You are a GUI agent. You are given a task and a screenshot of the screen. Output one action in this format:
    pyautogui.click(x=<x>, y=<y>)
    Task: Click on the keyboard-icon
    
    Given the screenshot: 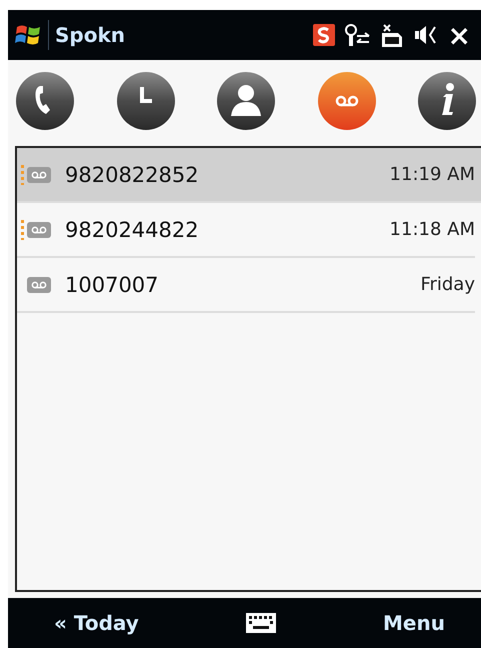 What is the action you would take?
    pyautogui.click(x=260, y=623)
    